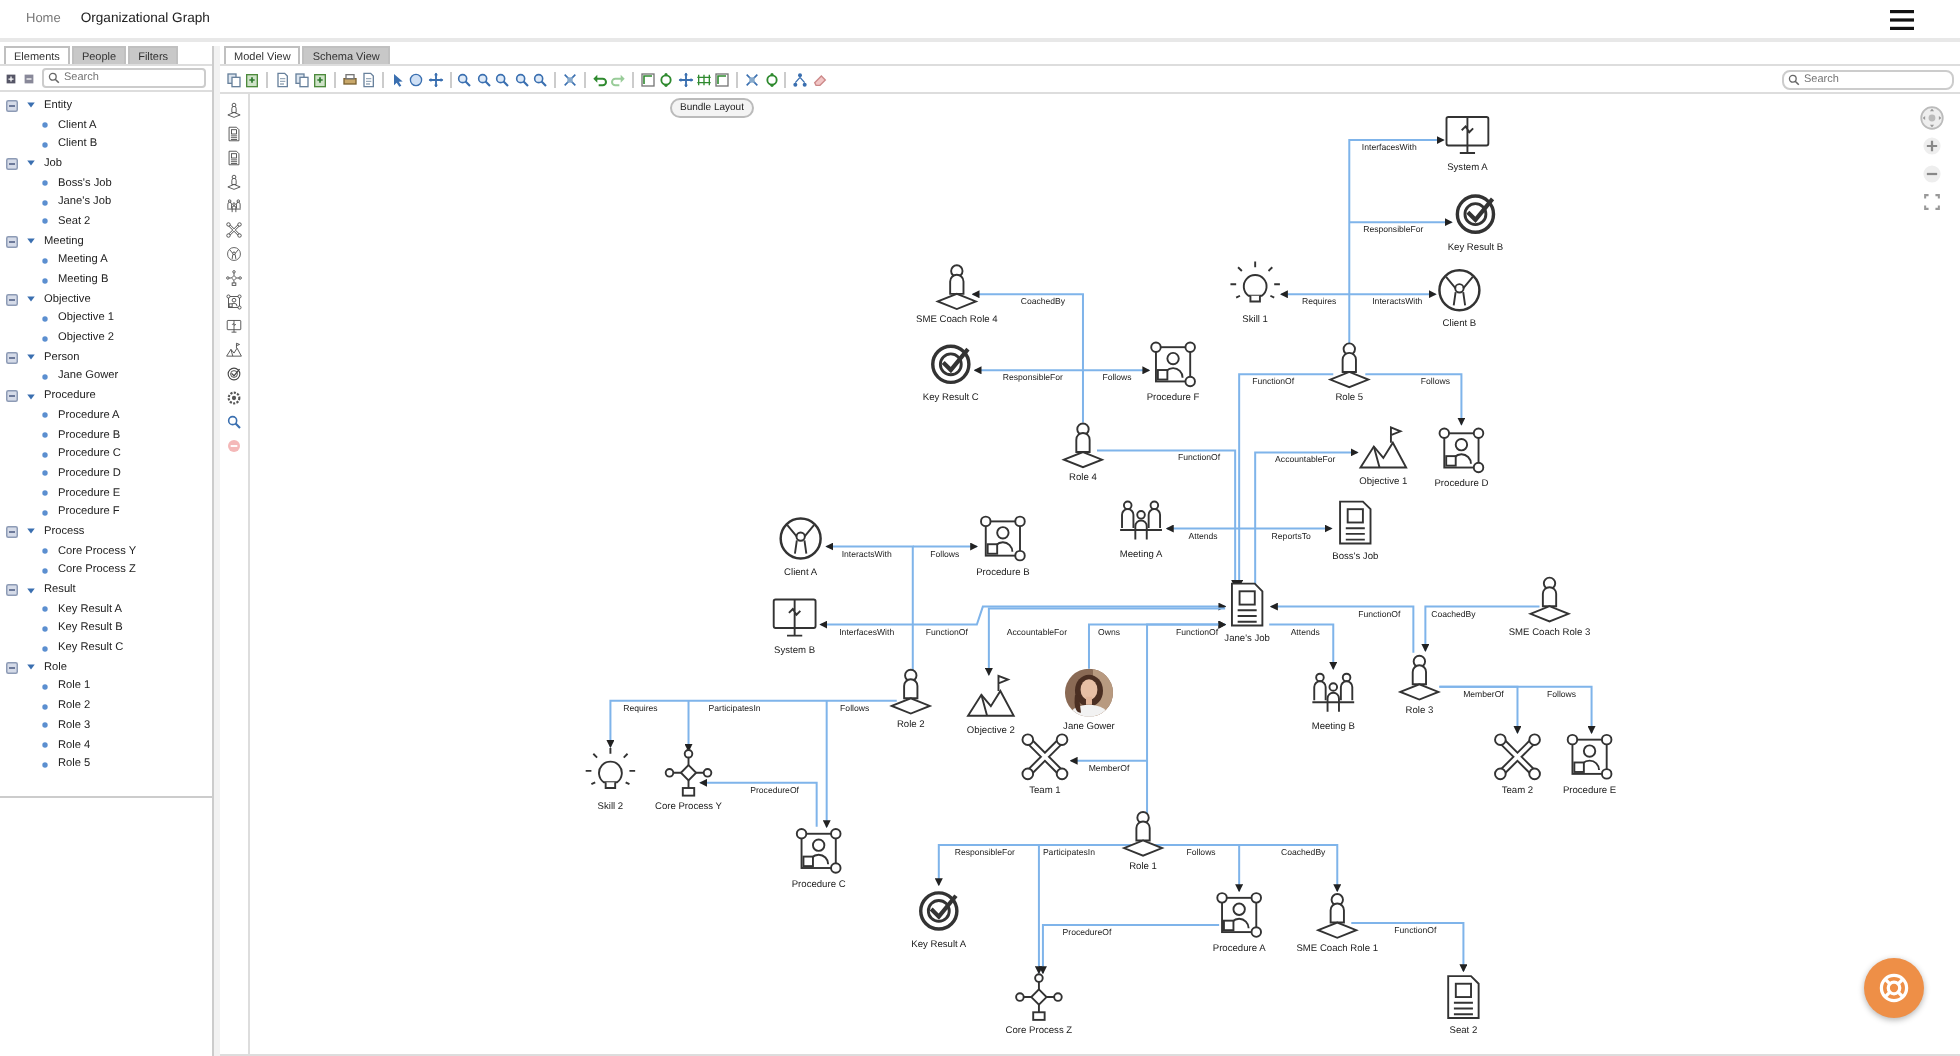 This screenshot has width=1960, height=1056. I want to click on pointer-icon, so click(397, 79).